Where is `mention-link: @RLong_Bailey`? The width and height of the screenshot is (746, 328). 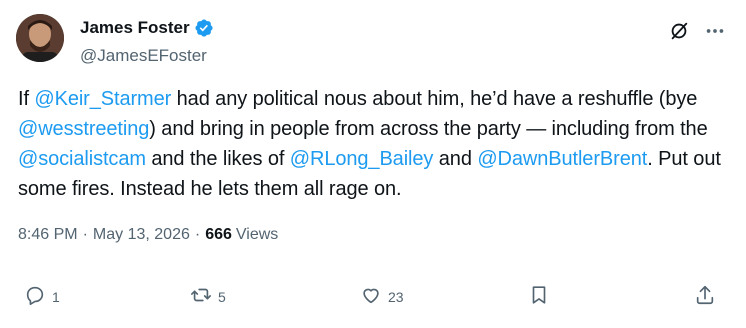
mention-link: @RLong_Bailey is located at coordinates (362, 159).